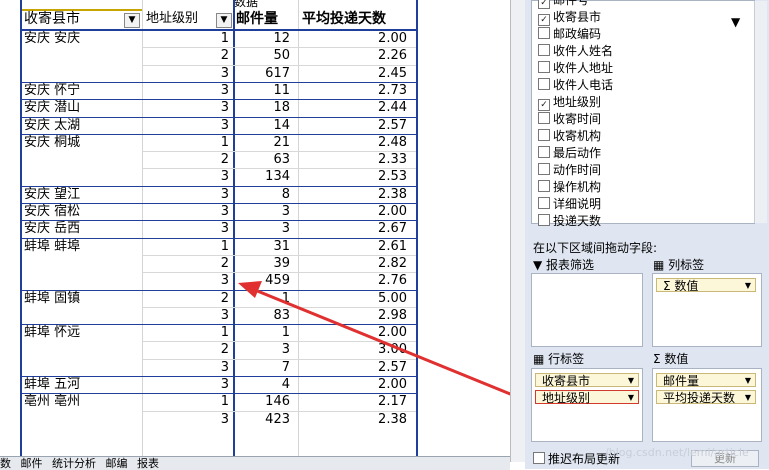  Describe the element at coordinates (255, 463) in the screenshot. I see `sheet-tabs: 数 邮件 统计分析 邮编 报表` at that location.